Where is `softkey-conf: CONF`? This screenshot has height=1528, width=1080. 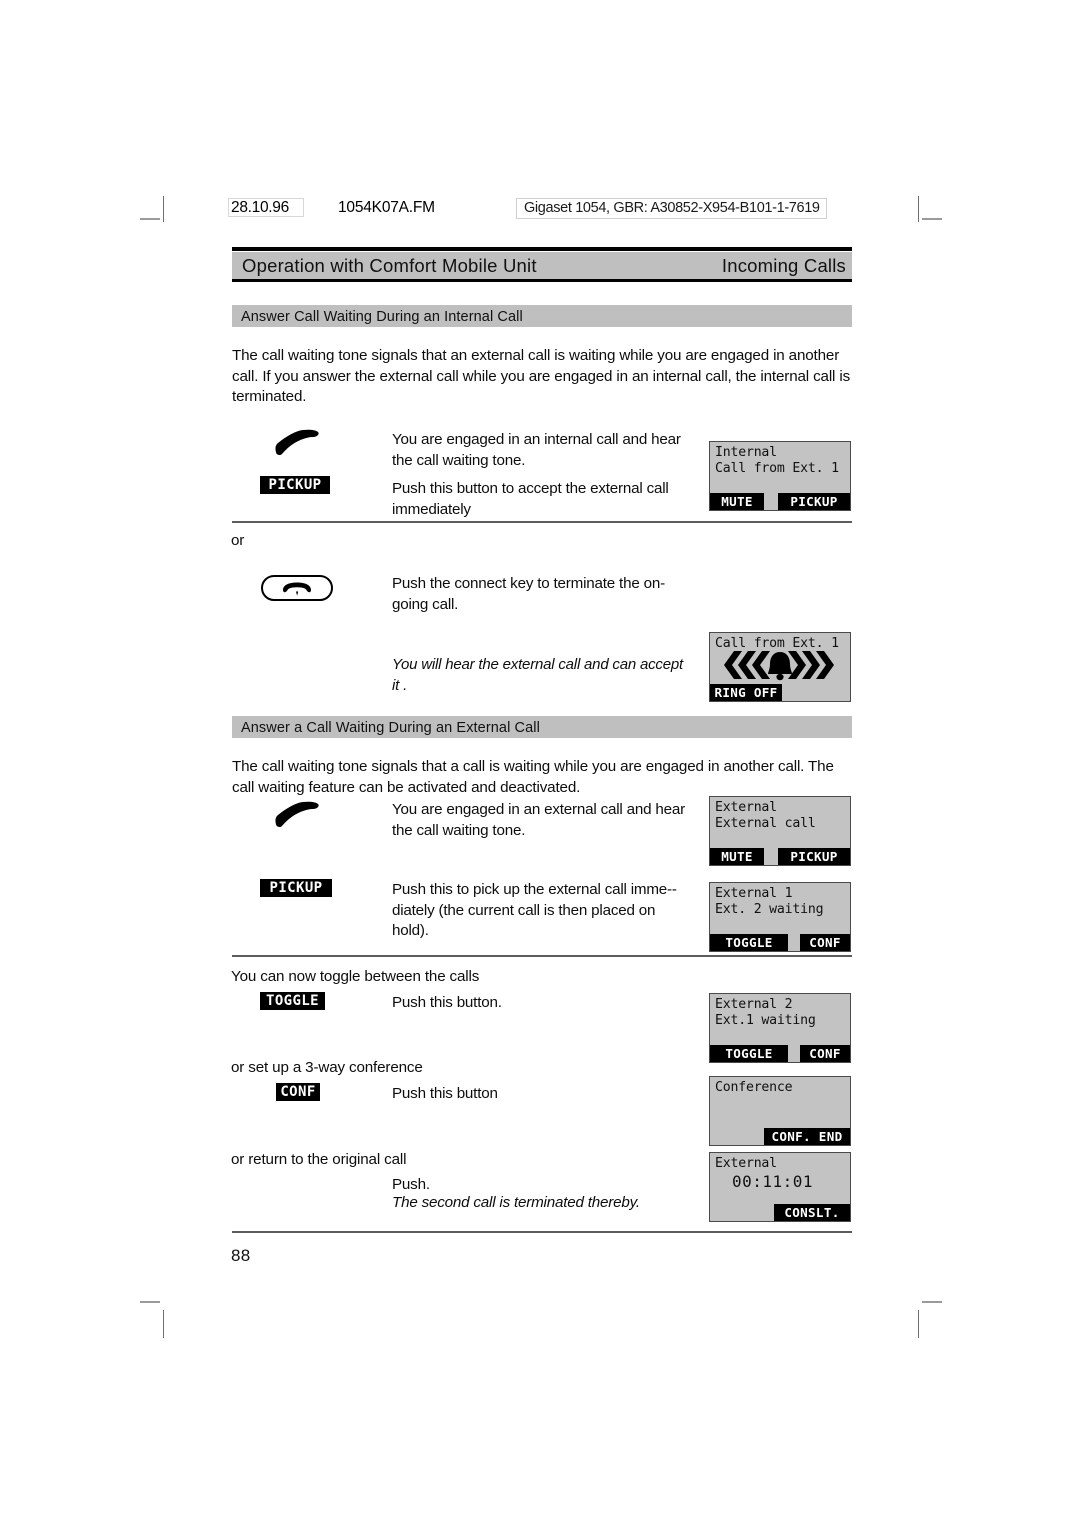 softkey-conf: CONF is located at coordinates (298, 1092).